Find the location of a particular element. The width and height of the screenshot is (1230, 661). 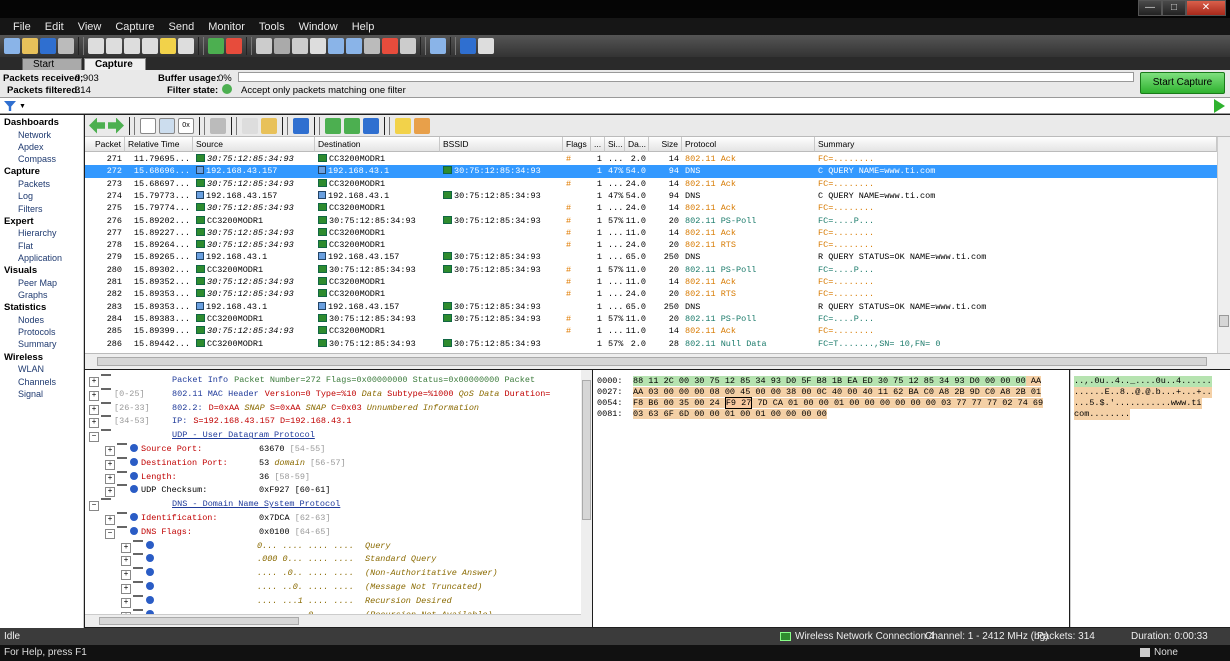

tools-icon is located at coordinates (264, 46).